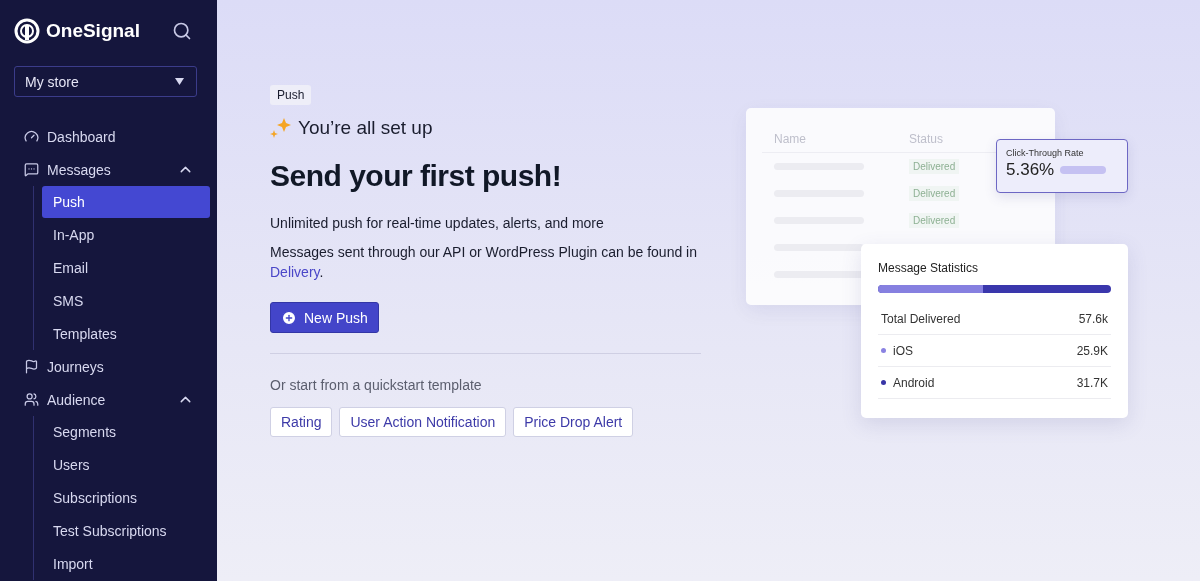  What do you see at coordinates (903, 350) in the screenshot?
I see `stat-label: iOS` at bounding box center [903, 350].